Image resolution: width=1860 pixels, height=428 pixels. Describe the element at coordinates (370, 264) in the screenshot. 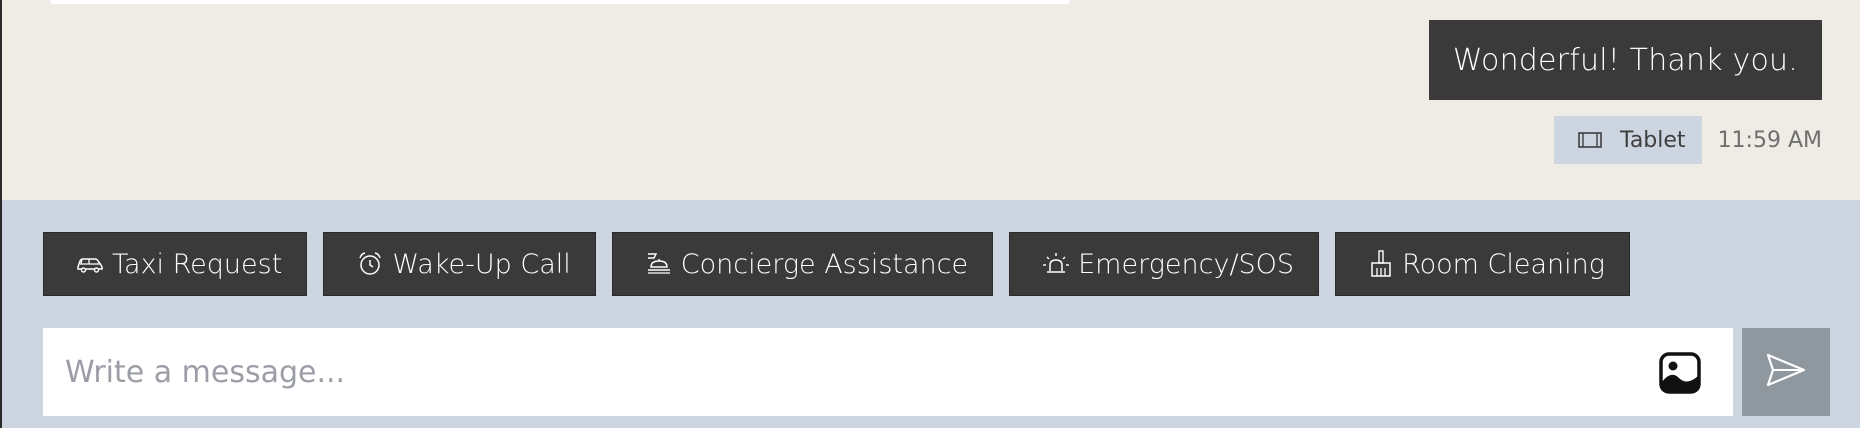

I see `alarm-clock-icon` at that location.